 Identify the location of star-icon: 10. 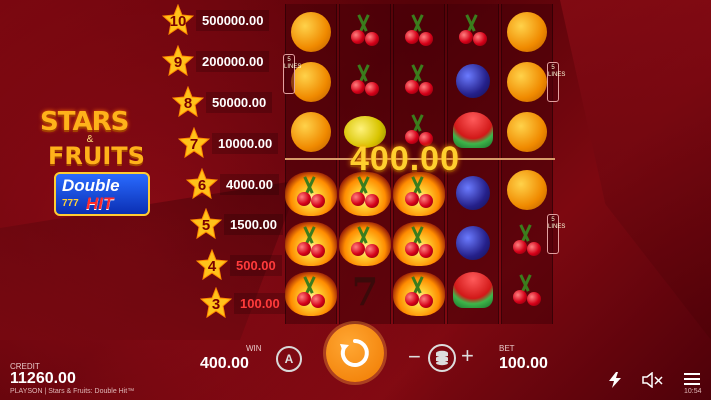
(178, 20).